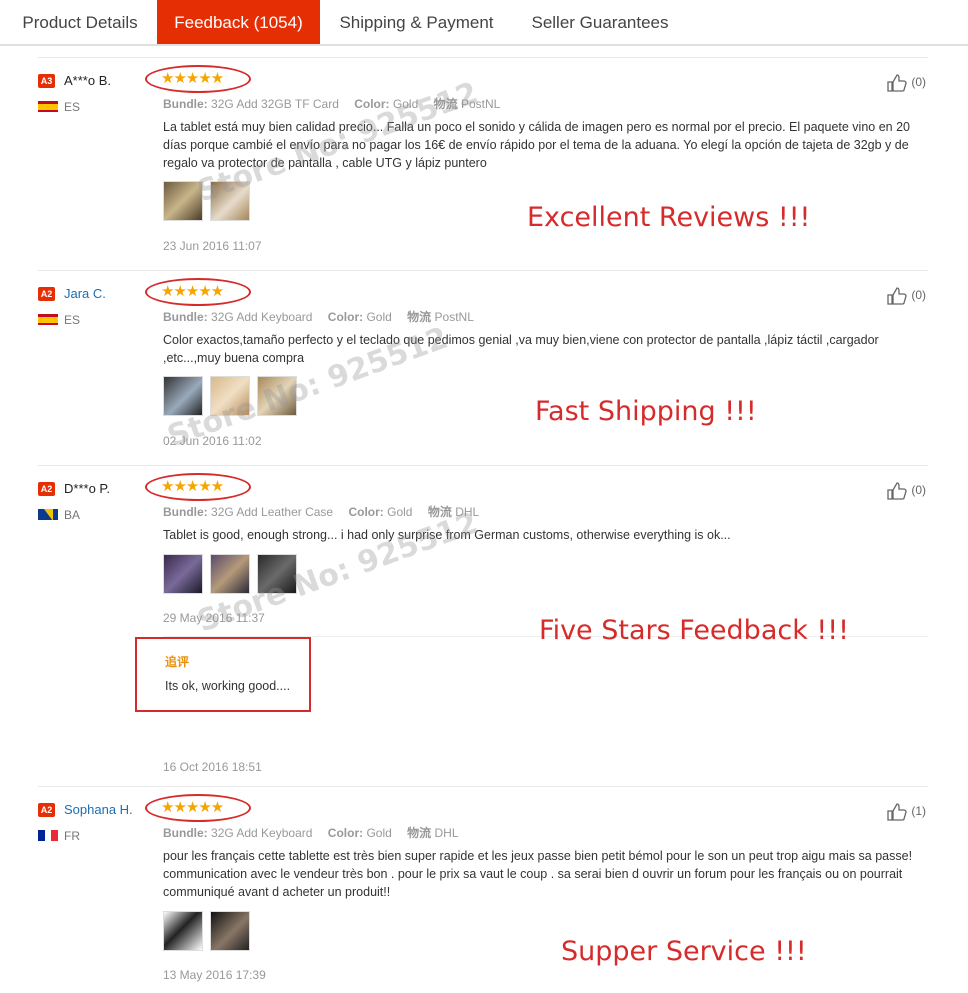 The height and width of the screenshot is (993, 968). What do you see at coordinates (48, 835) in the screenshot?
I see `france-flag-icon` at bounding box center [48, 835].